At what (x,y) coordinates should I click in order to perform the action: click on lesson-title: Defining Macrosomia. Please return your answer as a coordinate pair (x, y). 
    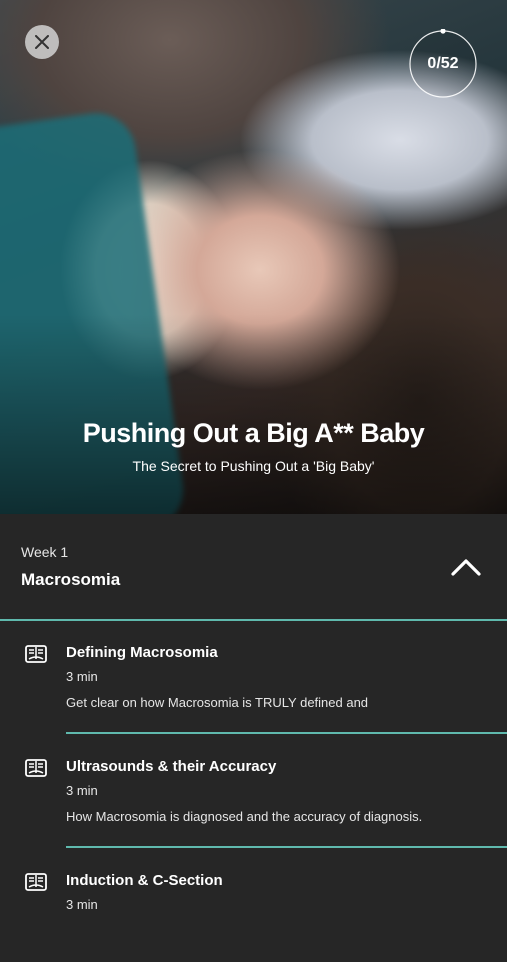
    Looking at the image, I should click on (142, 652).